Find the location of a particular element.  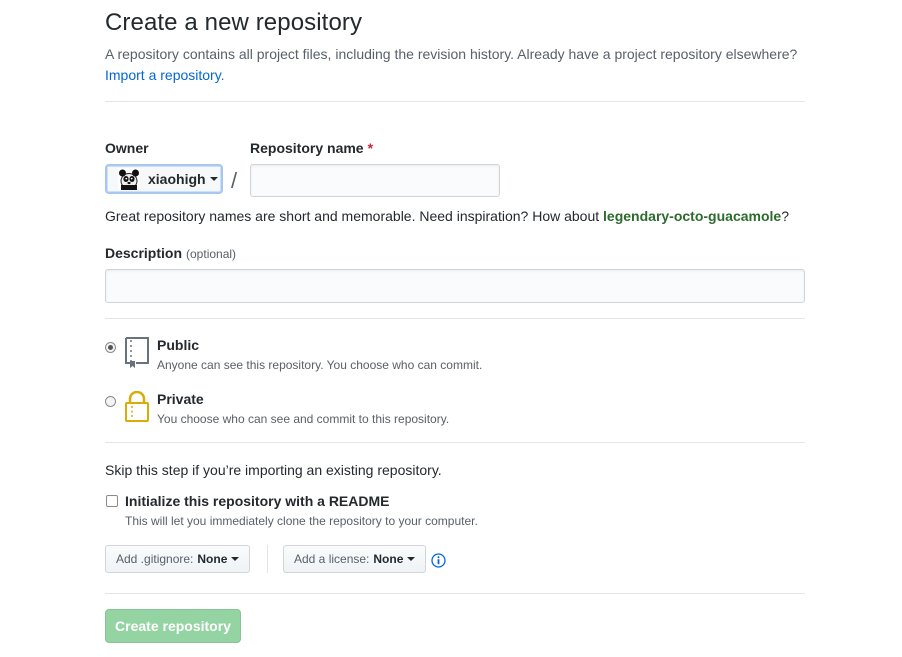

repository-name-label: Repository name * is located at coordinates (311, 148).